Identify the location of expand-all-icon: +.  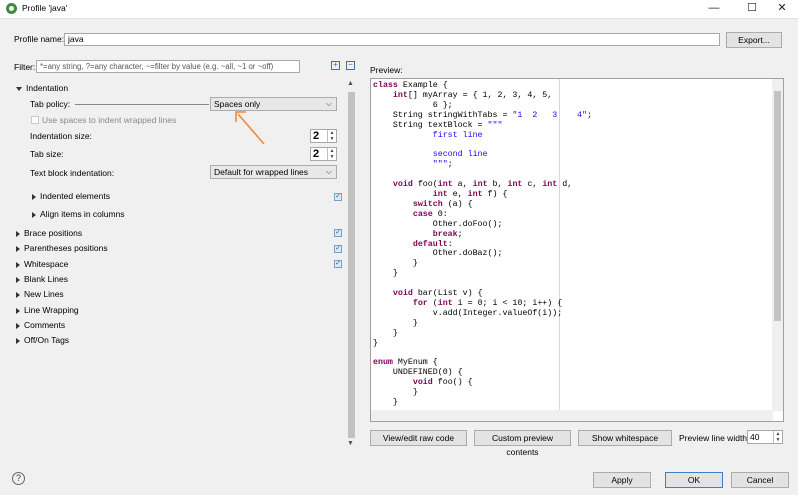
(335, 65).